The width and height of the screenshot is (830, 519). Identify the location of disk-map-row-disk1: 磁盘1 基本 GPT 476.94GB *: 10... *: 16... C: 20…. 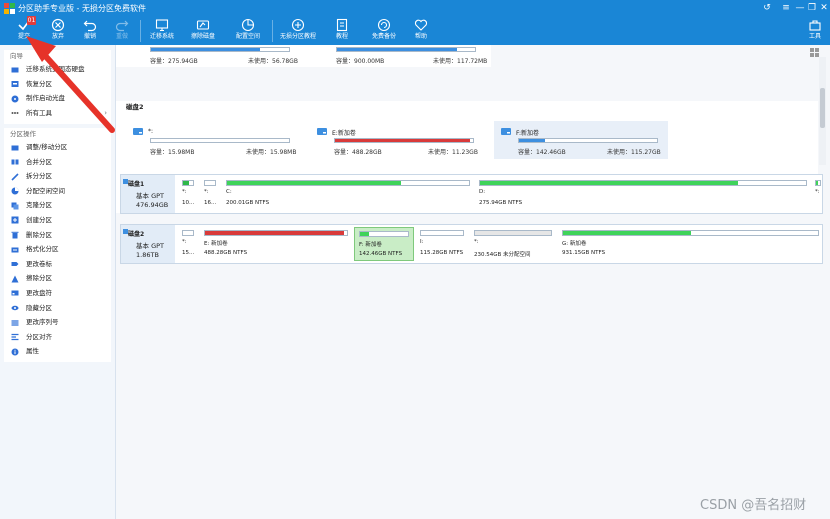
(471, 194).